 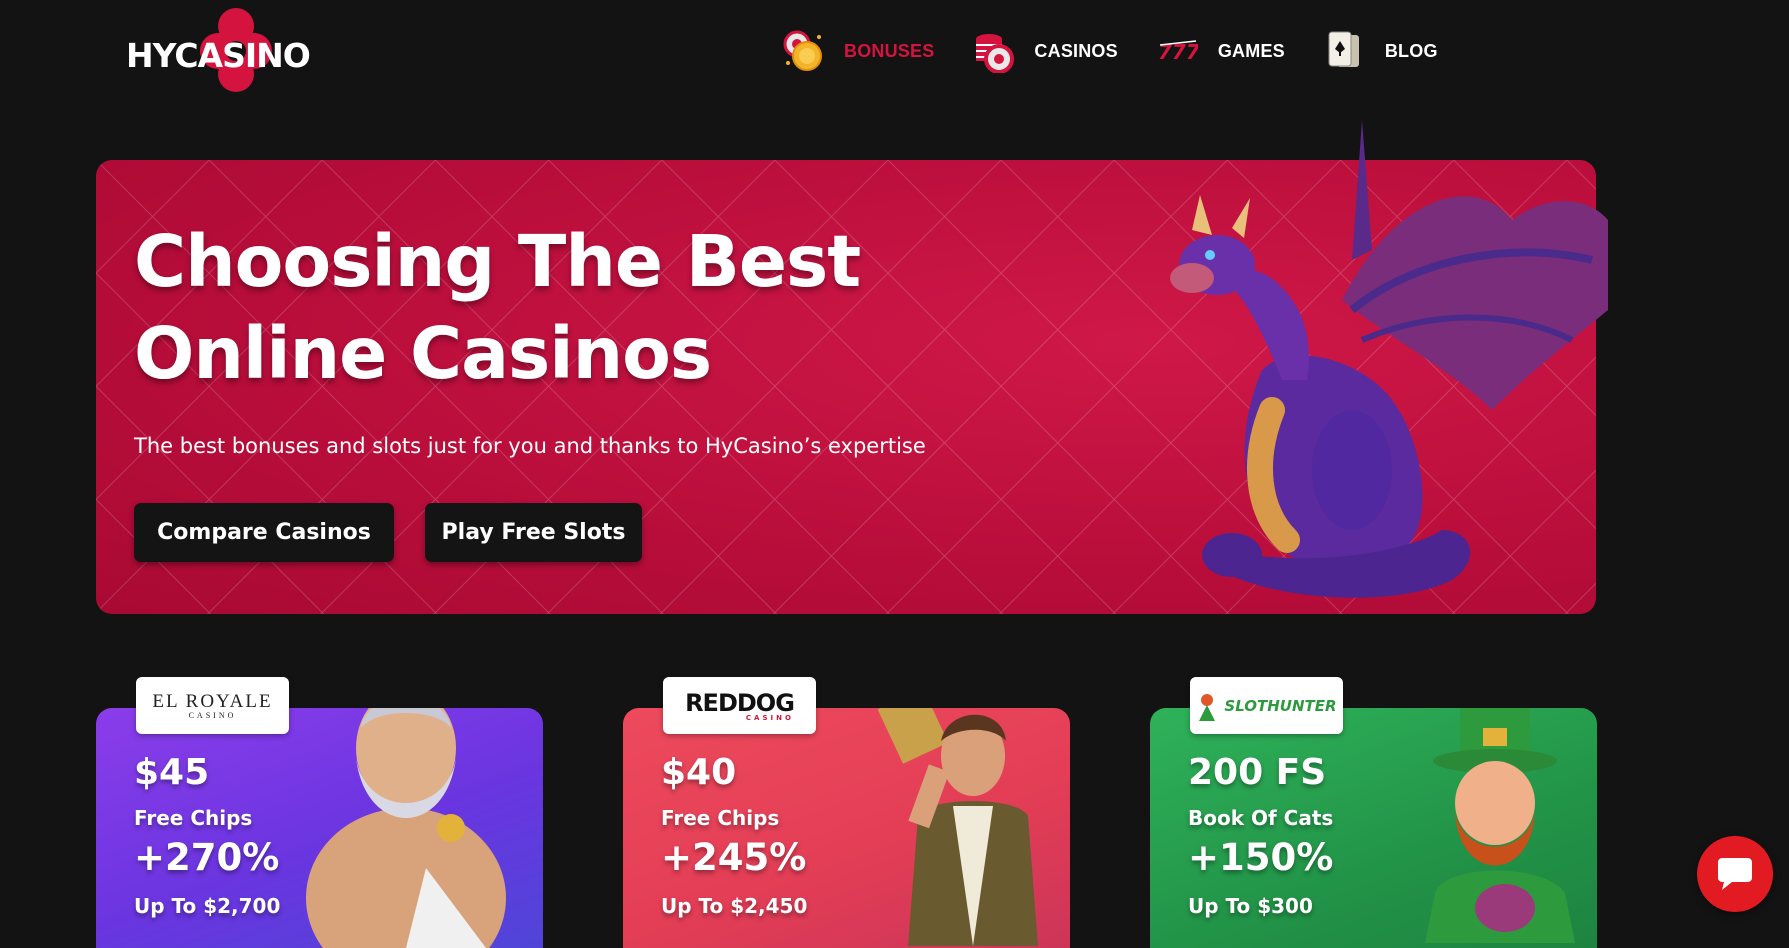 What do you see at coordinates (1343, 49) in the screenshot?
I see `playing-cards-icon` at bounding box center [1343, 49].